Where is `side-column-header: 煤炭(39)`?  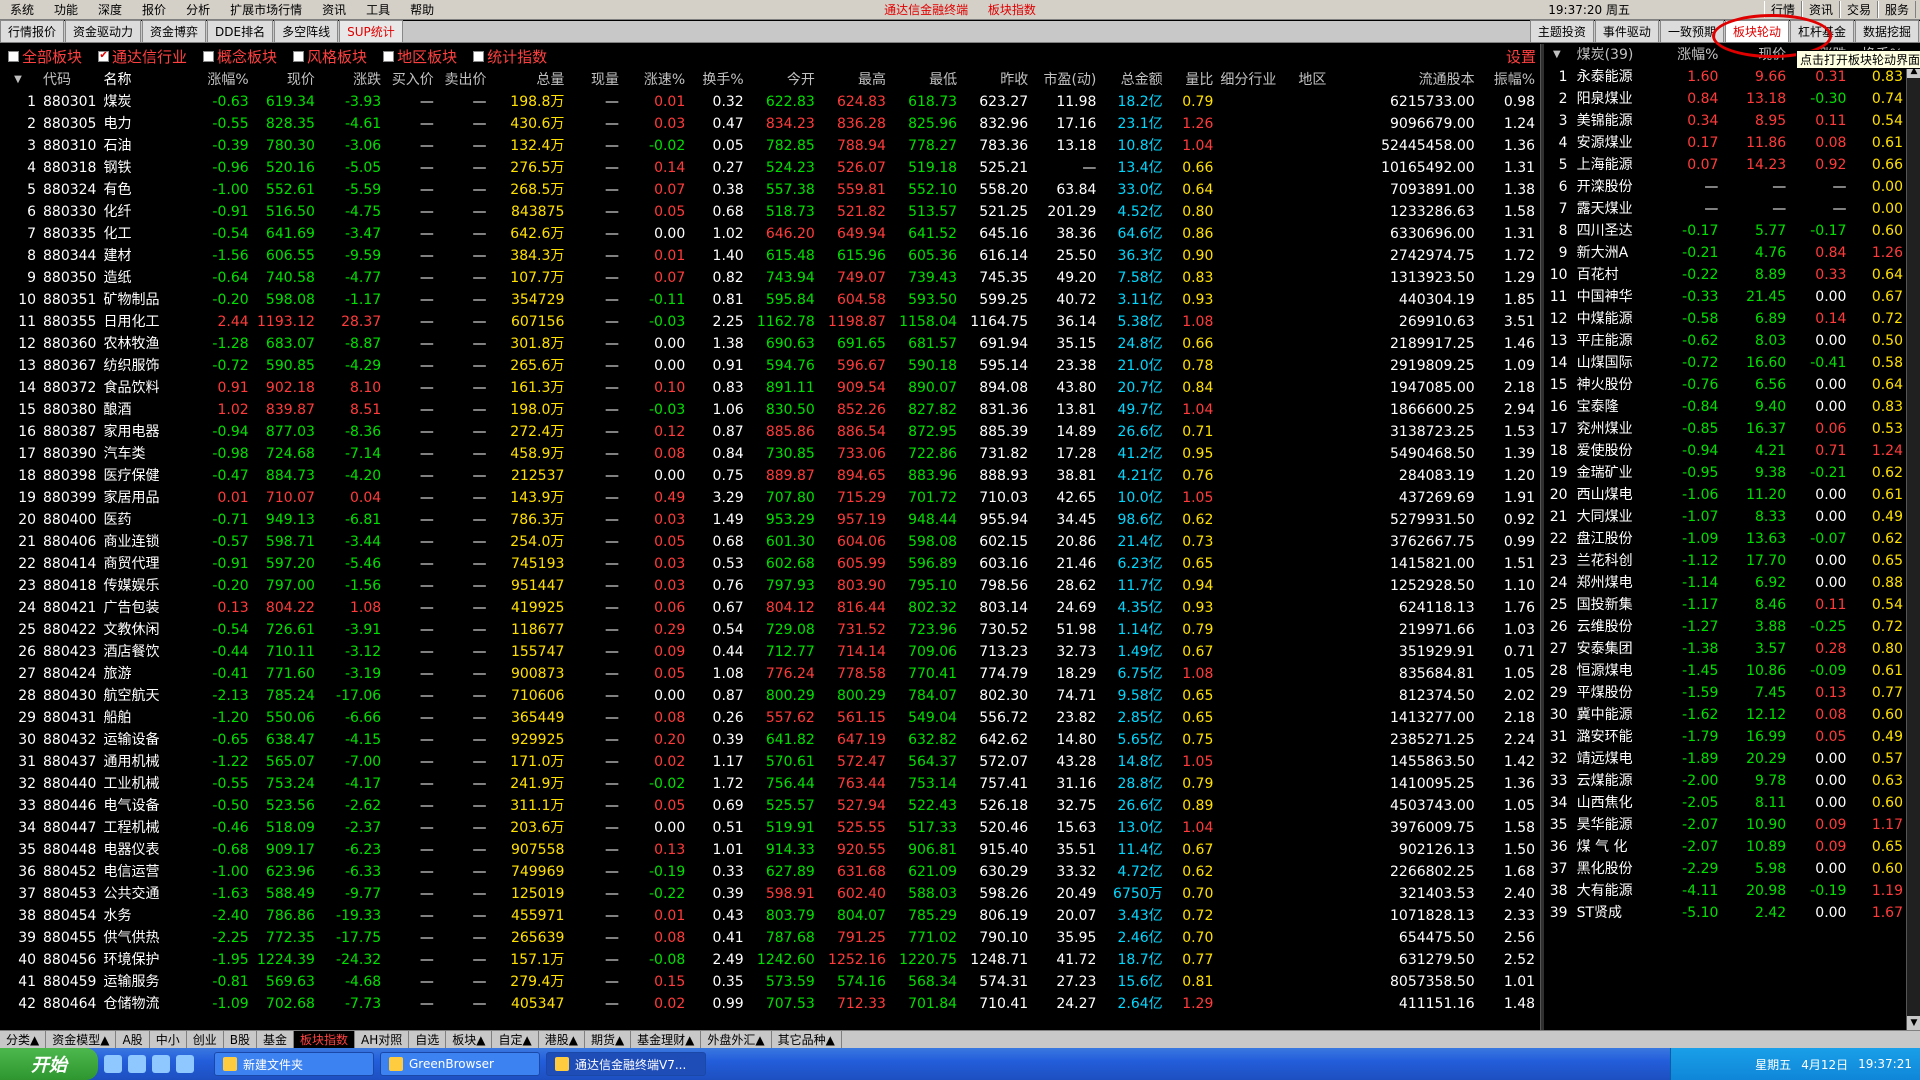 side-column-header: 煤炭(39) is located at coordinates (1616, 55).